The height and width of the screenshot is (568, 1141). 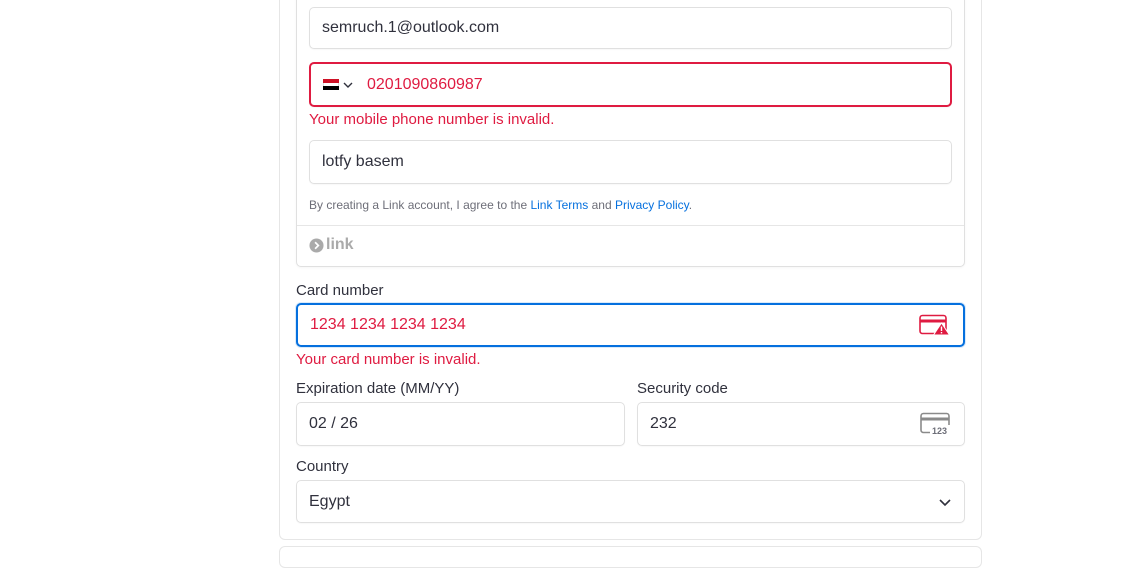 I want to click on terms-and: and, so click(x=601, y=205).